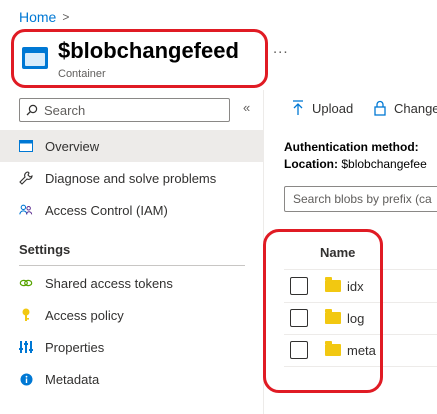  I want to click on search-icon, so click(32, 110).